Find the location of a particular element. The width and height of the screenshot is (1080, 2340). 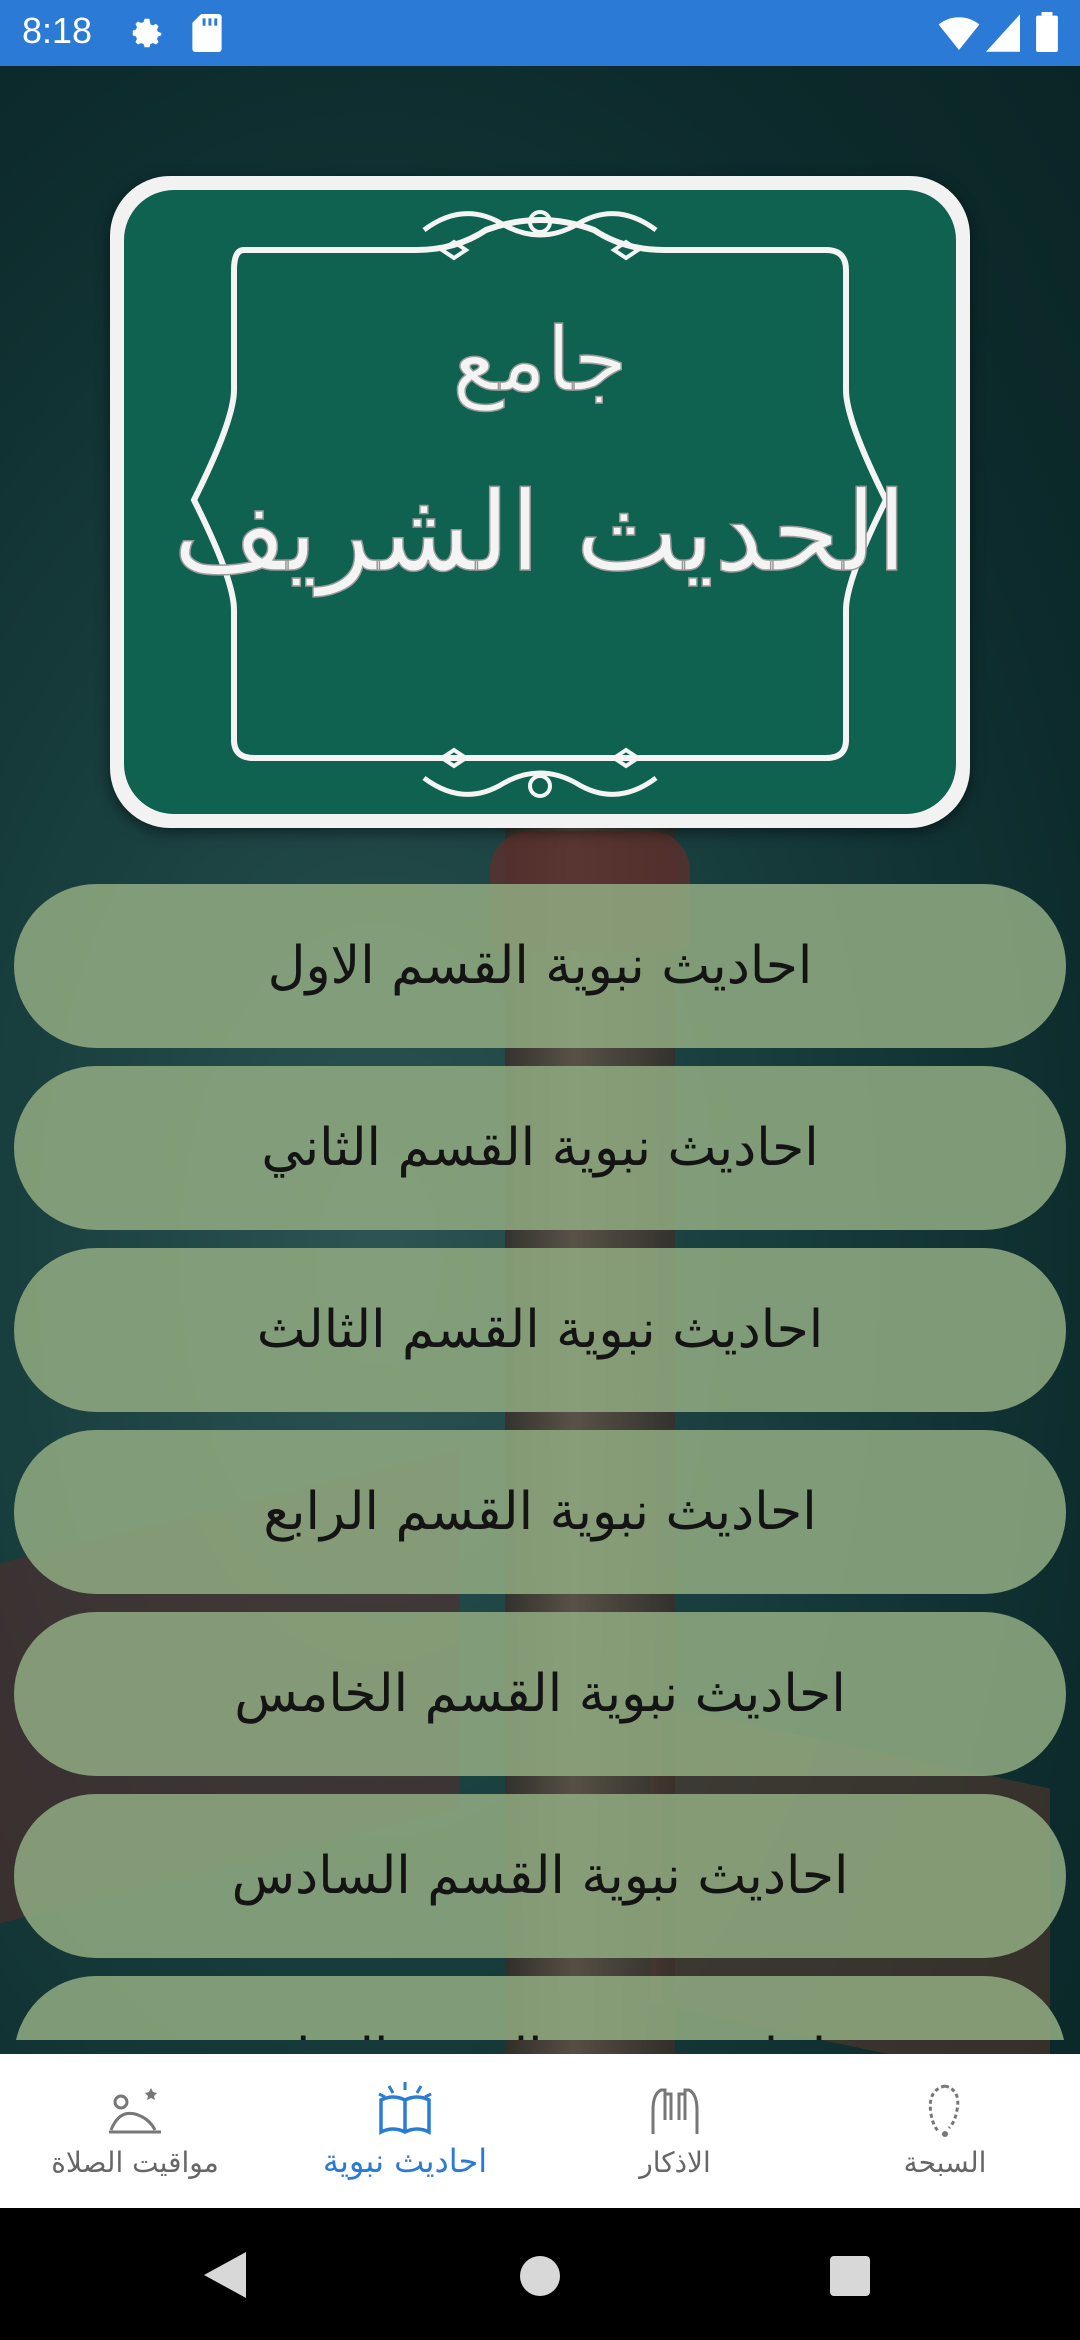

section-button-5: احاديث نبوية القسم الخامس is located at coordinates (540, 1694).